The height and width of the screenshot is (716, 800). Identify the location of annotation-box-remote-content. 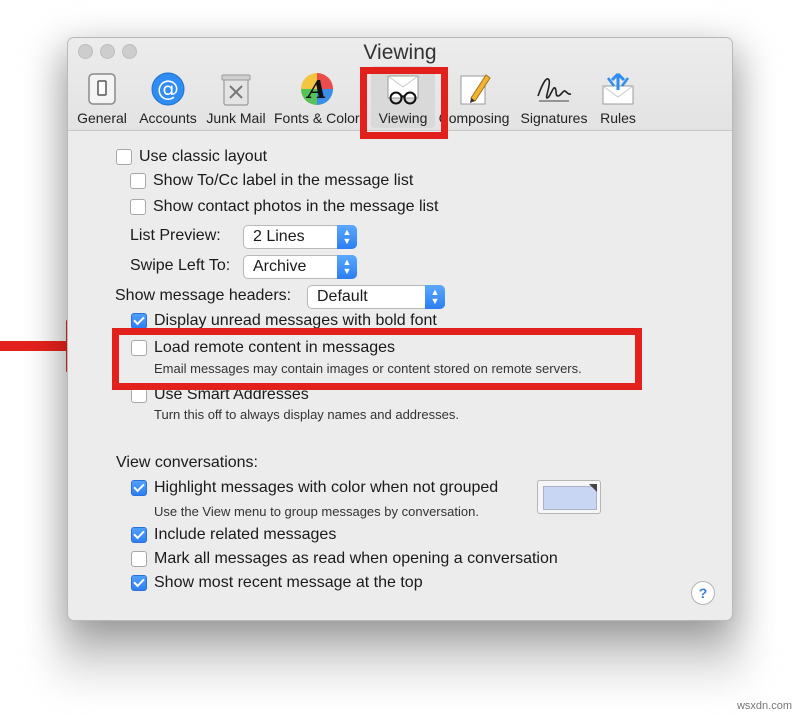
(377, 359).